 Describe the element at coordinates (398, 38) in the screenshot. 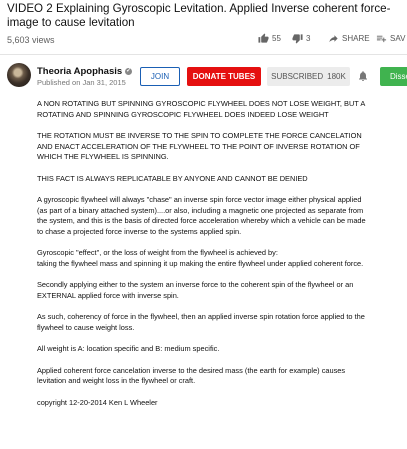

I see `save-label: SAV` at that location.